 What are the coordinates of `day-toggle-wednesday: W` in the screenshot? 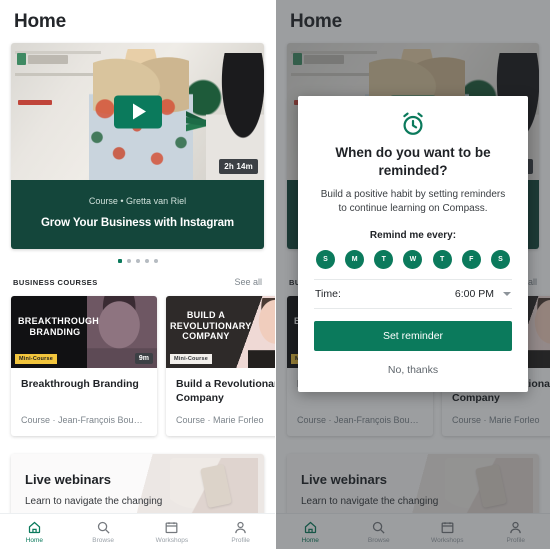 It's located at (413, 260).